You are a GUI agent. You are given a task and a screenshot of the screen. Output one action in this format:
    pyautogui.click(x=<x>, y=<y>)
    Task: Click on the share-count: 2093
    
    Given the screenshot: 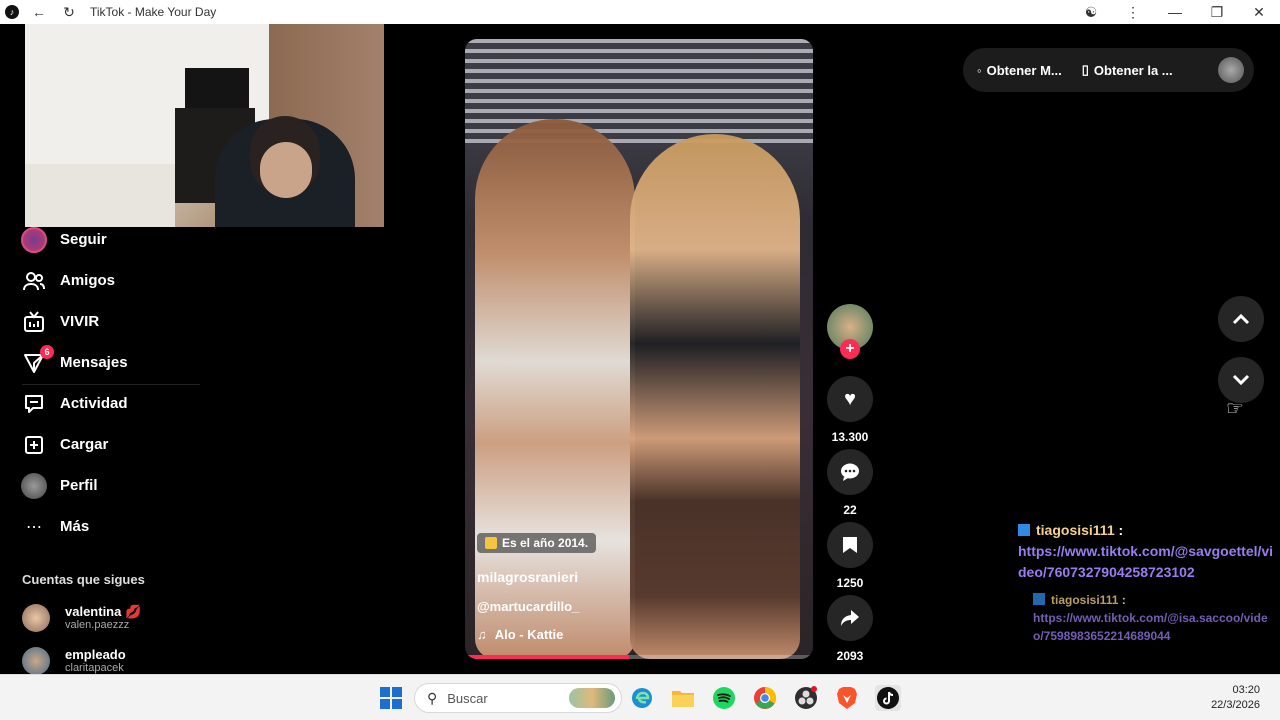 What is the action you would take?
    pyautogui.click(x=850, y=656)
    